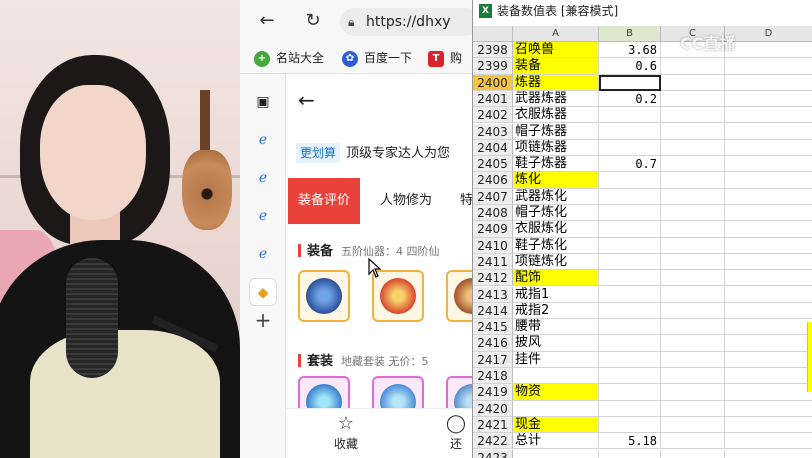 The width and height of the screenshot is (812, 458). I want to click on bookmark-item: T购, so click(445, 58).